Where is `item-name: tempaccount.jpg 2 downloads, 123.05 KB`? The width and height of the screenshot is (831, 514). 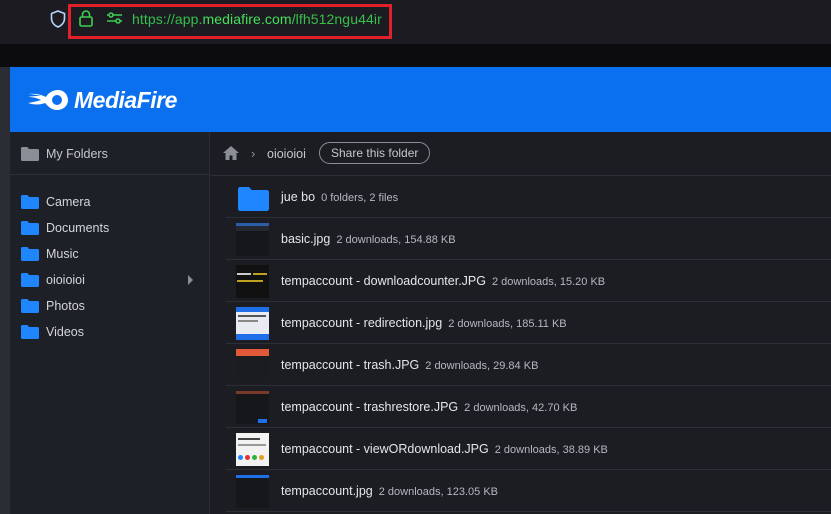
item-name: tempaccount.jpg 2 downloads, 123.05 KB is located at coordinates (389, 491).